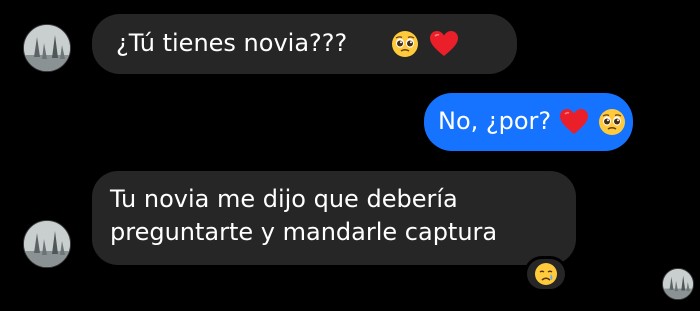  I want to click on seen-avatar, so click(678, 284).